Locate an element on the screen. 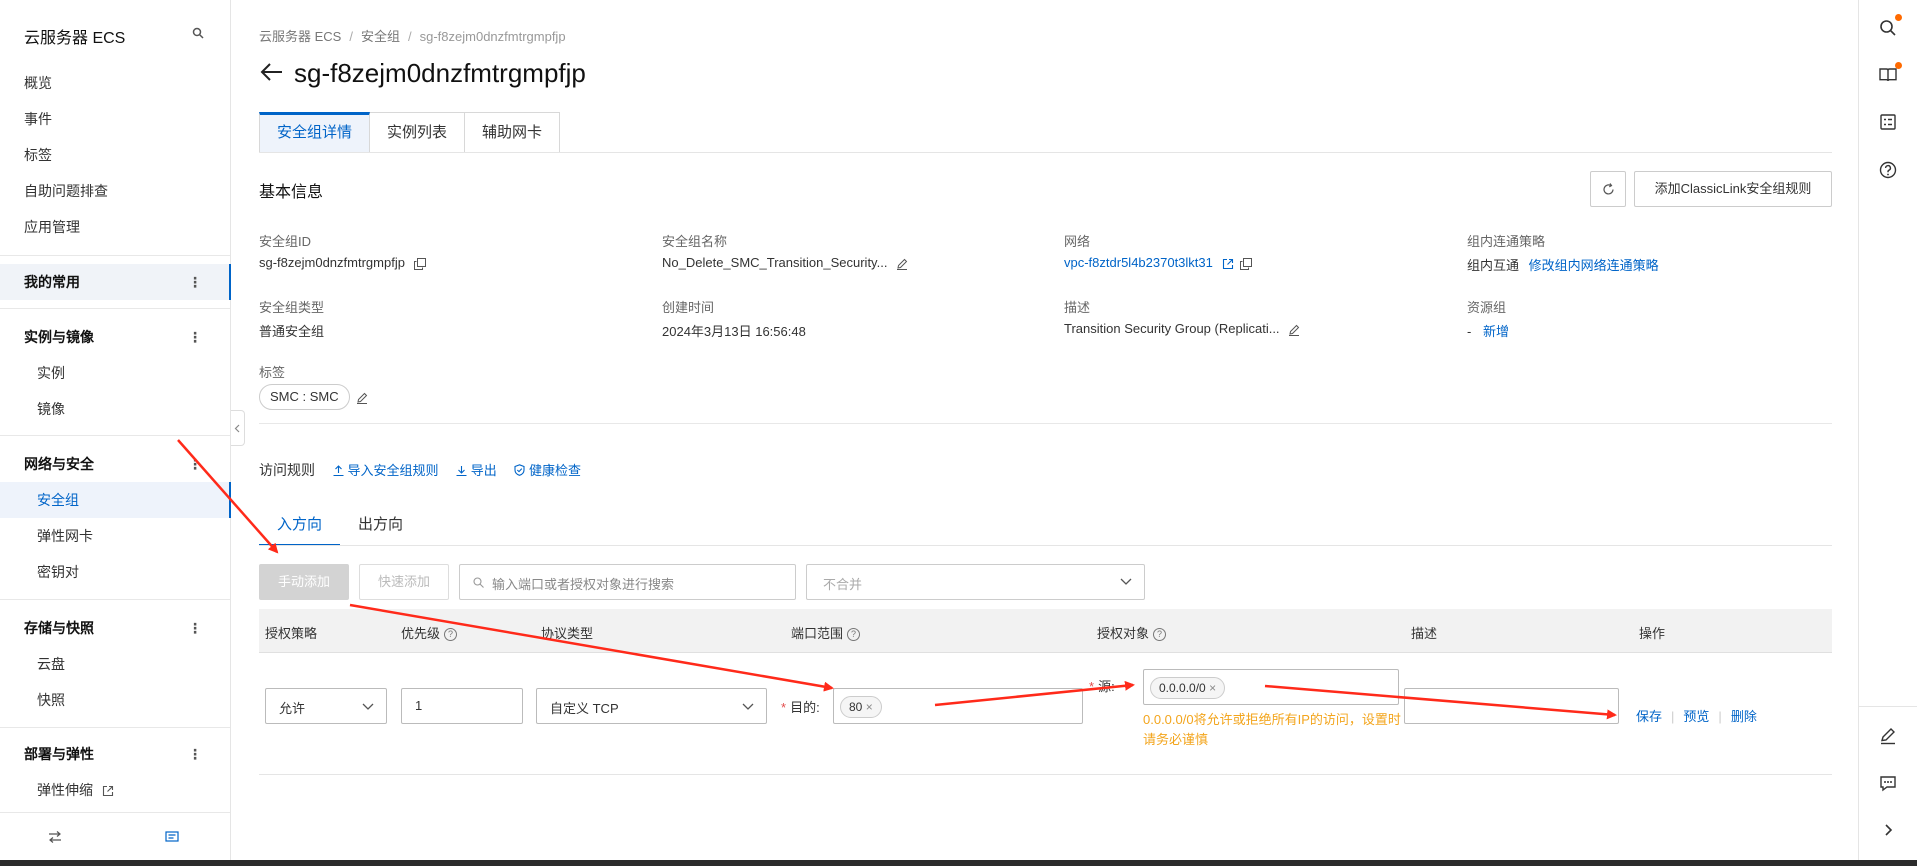 The image size is (1917, 866). chevron-right-icon is located at coordinates (1888, 830).